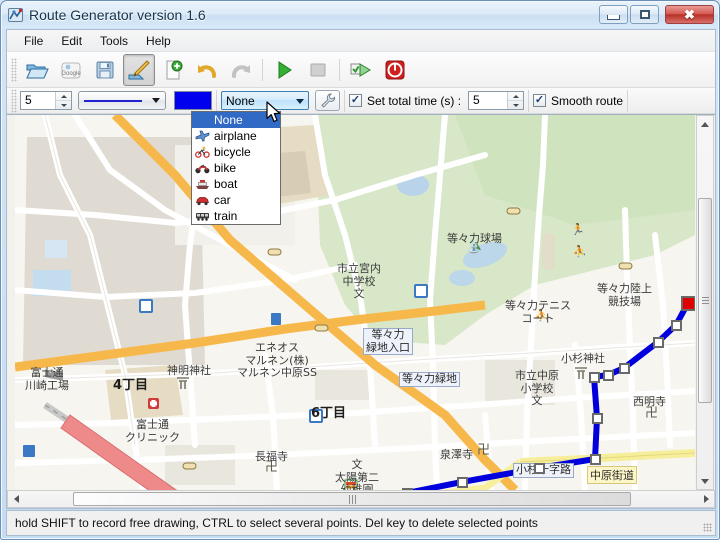  I want to click on checkmark-icon: ✓, so click(355, 100).